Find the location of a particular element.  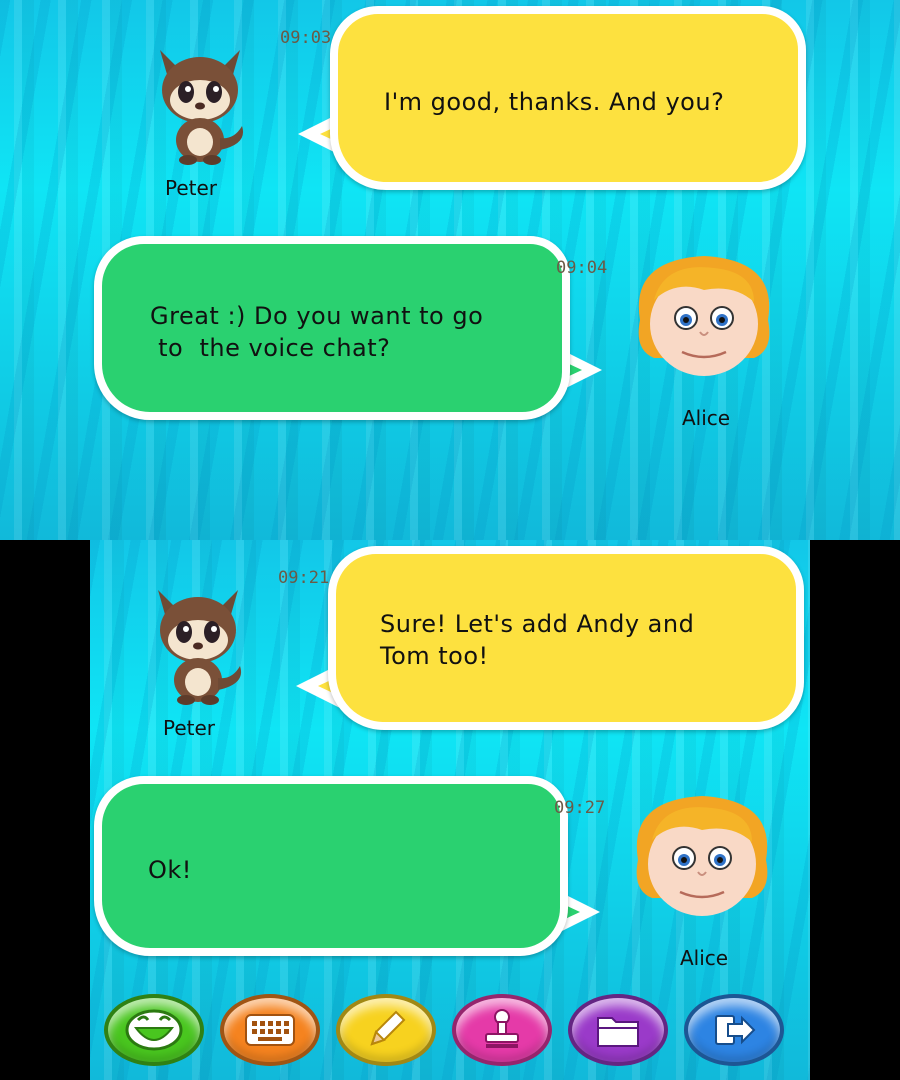

keyboard-icon is located at coordinates (270, 1030).